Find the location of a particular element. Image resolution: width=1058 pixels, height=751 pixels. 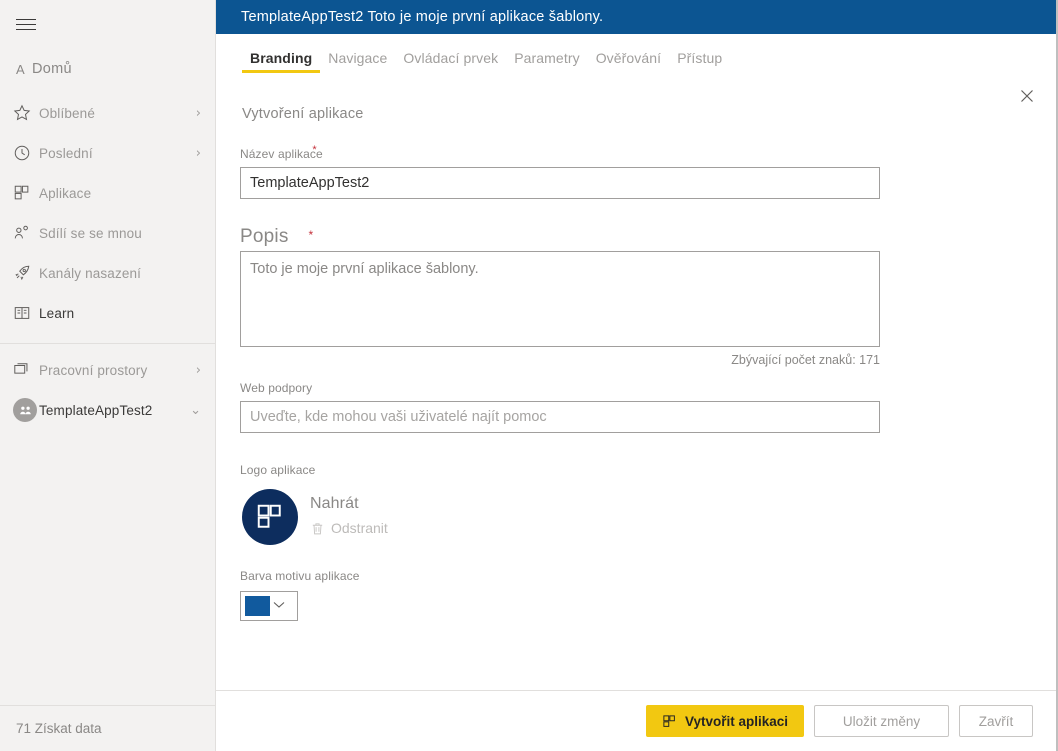

sidebar-item-home: A Domů is located at coordinates (107, 69).